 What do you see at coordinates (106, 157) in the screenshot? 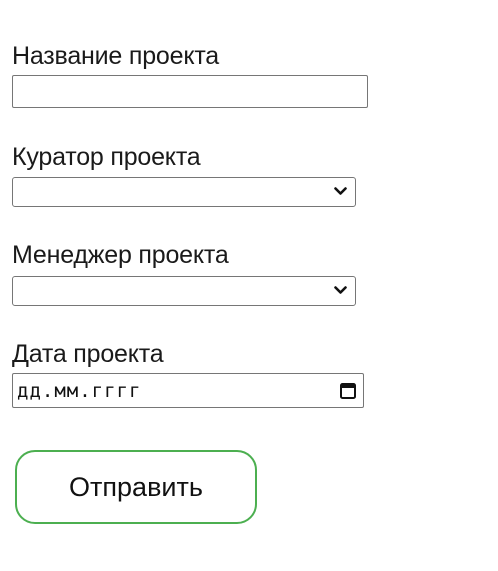
I see `curator-label: Куратор проекта` at bounding box center [106, 157].